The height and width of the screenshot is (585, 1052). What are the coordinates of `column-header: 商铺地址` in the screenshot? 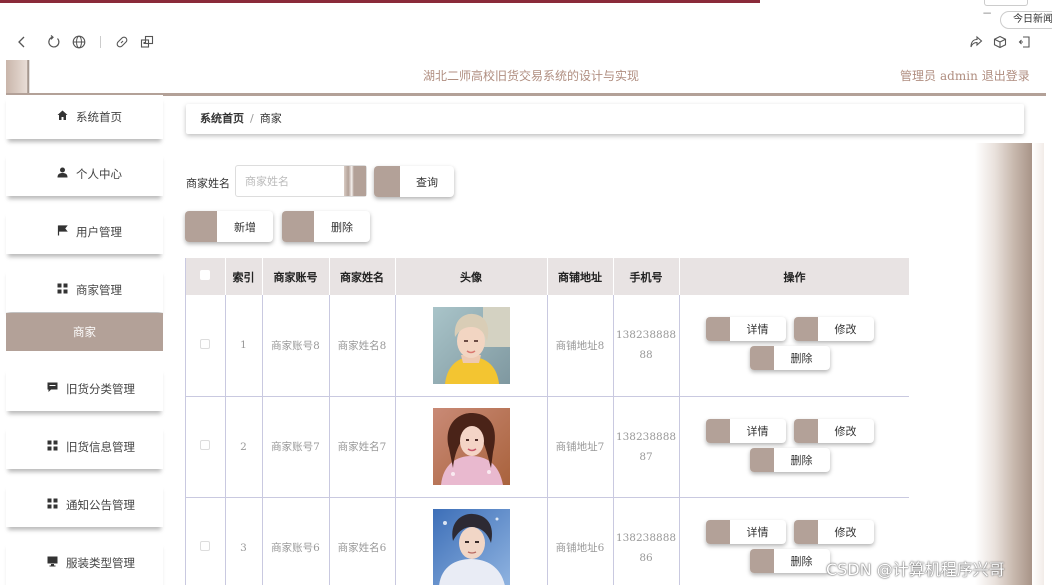 It's located at (580, 276).